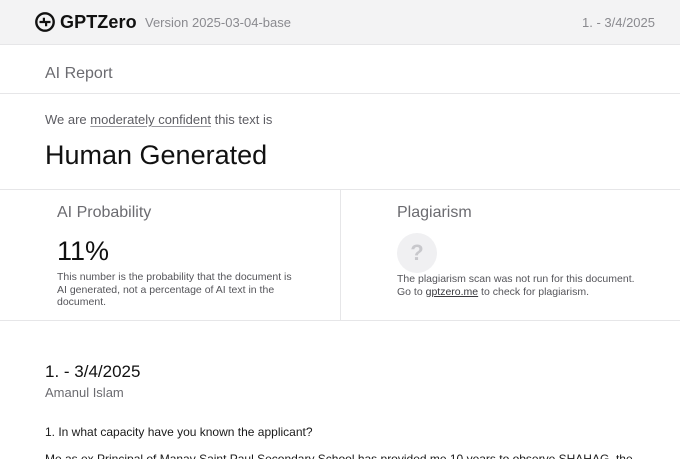 This screenshot has width=680, height=459. I want to click on version-label: Version 2025-03-04-base, so click(218, 22).